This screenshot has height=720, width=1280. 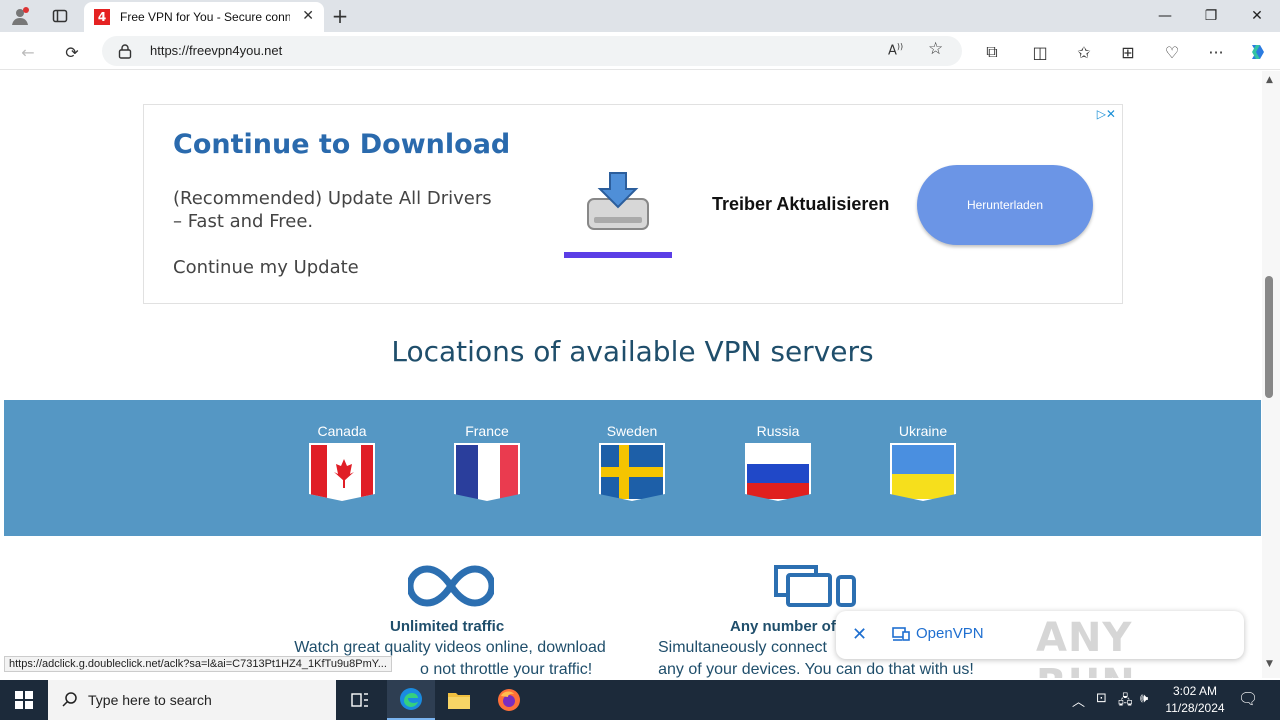 What do you see at coordinates (447, 626) in the screenshot?
I see `feature-title-traffic: Unlimited traffic` at bounding box center [447, 626].